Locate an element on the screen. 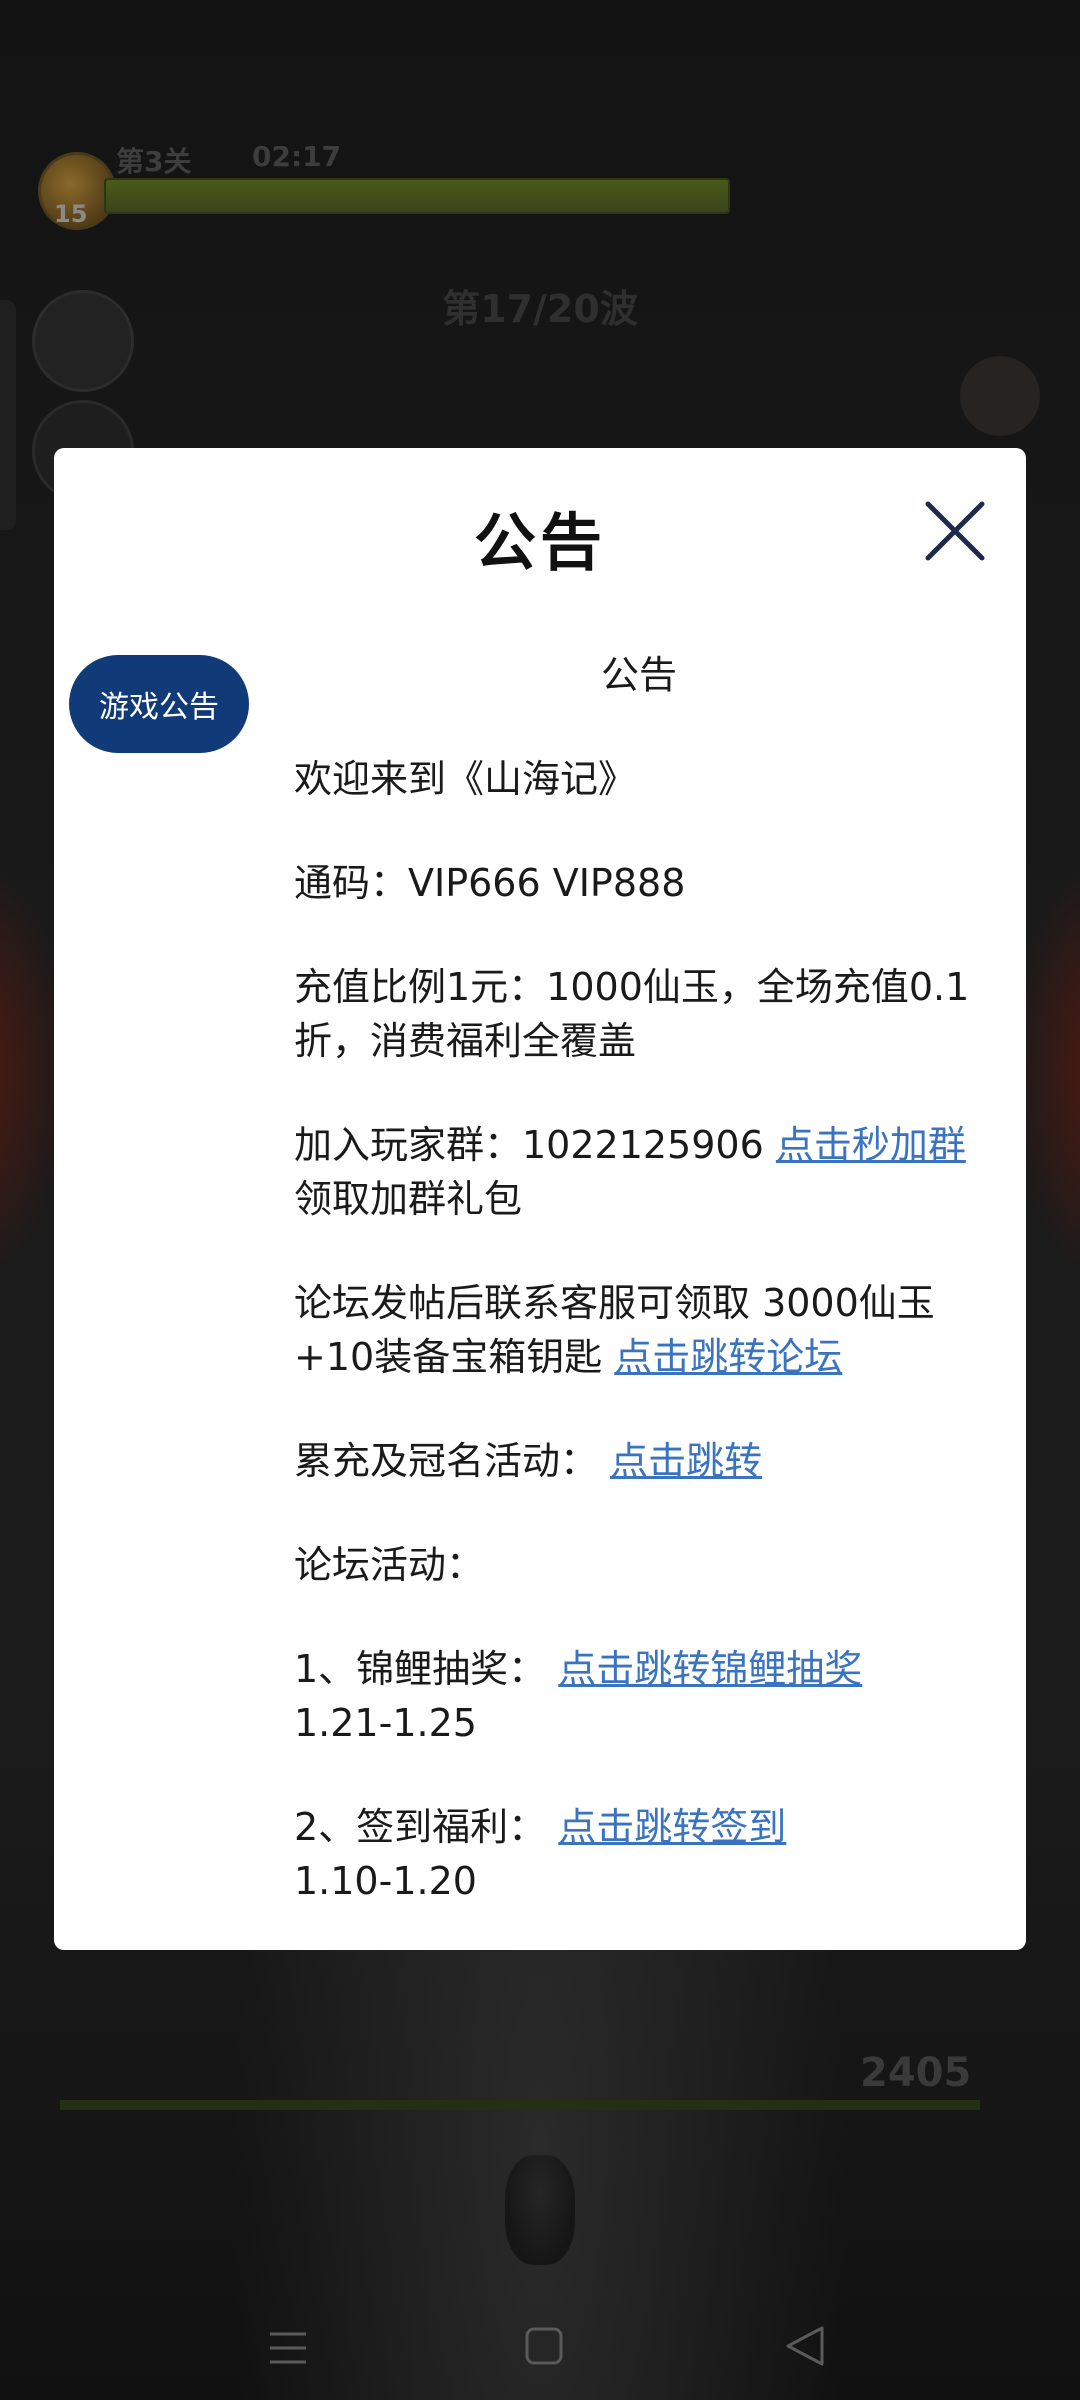 This screenshot has width=1080, height=2400. score-value: 2405 is located at coordinates (916, 2073).